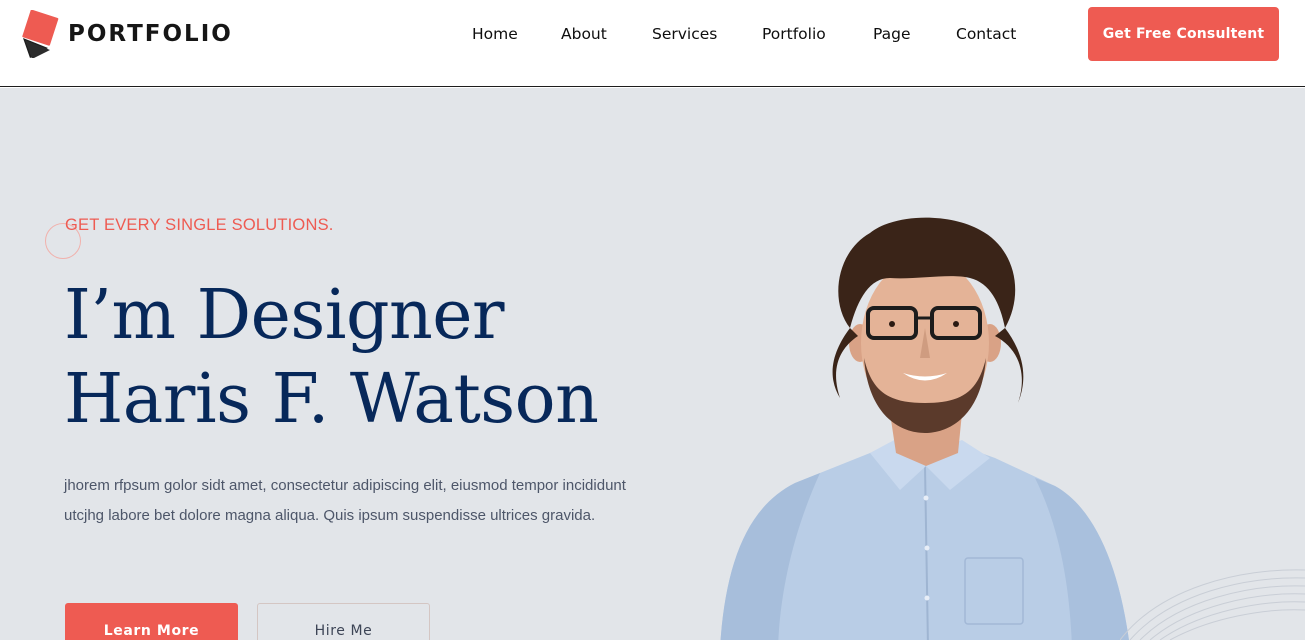 The height and width of the screenshot is (640, 1305). Describe the element at coordinates (151, 621) in the screenshot. I see `learn-more-button: Learn More` at that location.